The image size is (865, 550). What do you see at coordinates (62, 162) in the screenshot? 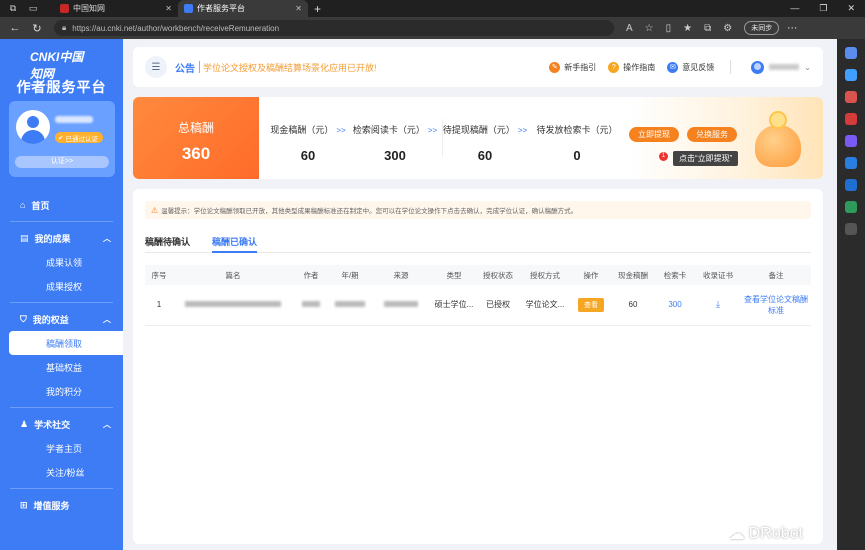
I see `certify-button: 认证>>` at bounding box center [62, 162].